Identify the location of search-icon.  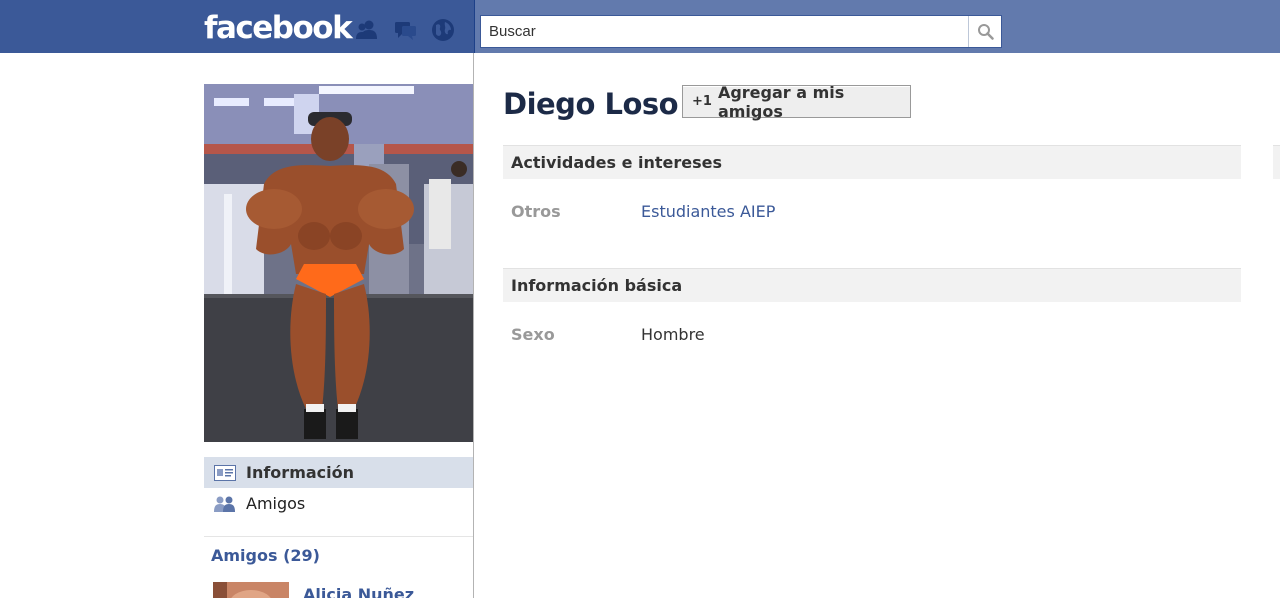
(985, 32).